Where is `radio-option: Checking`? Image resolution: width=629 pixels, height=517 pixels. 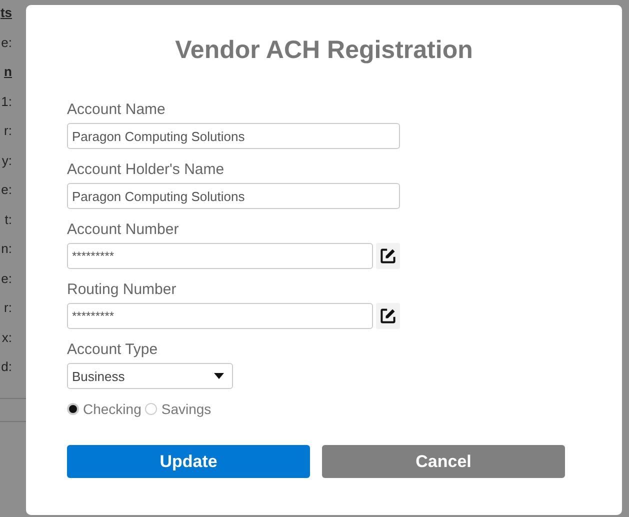
radio-option: Checking is located at coordinates (104, 409).